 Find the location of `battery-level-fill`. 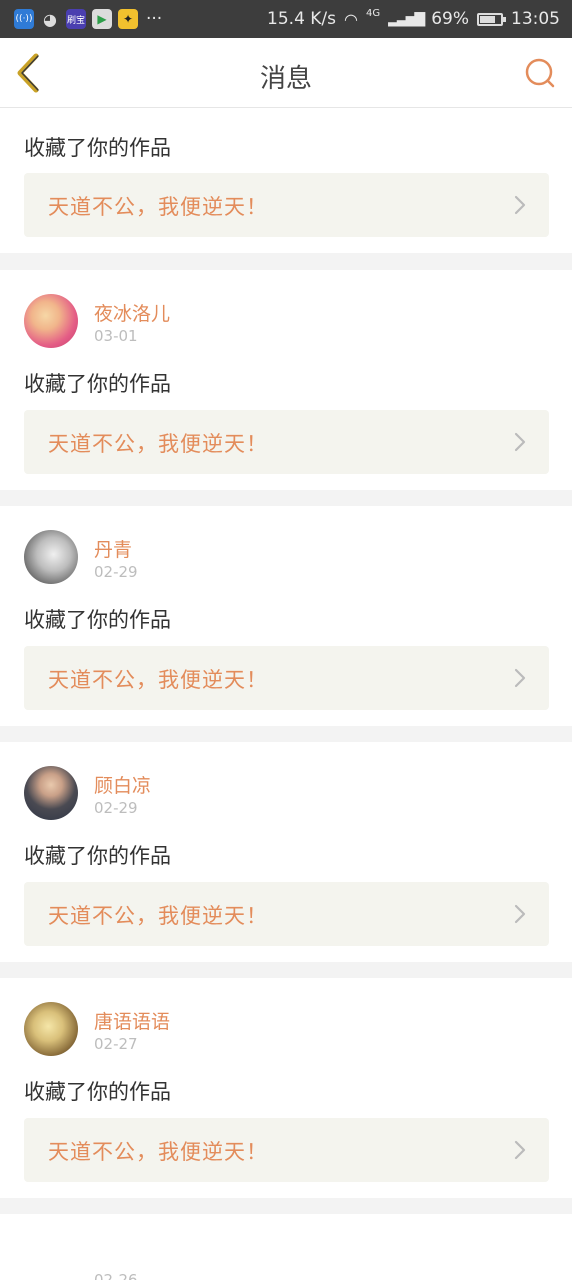

battery-level-fill is located at coordinates (488, 19).